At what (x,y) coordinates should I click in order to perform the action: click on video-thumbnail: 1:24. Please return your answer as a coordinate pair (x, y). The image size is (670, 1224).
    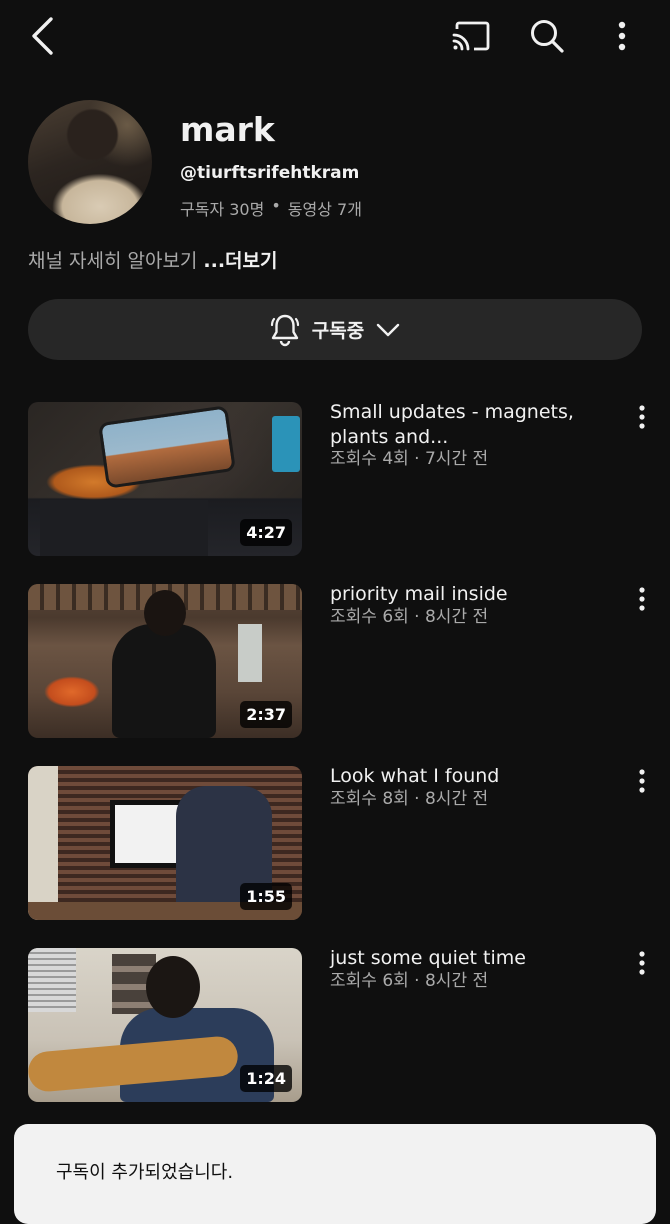
    Looking at the image, I should click on (165, 1025).